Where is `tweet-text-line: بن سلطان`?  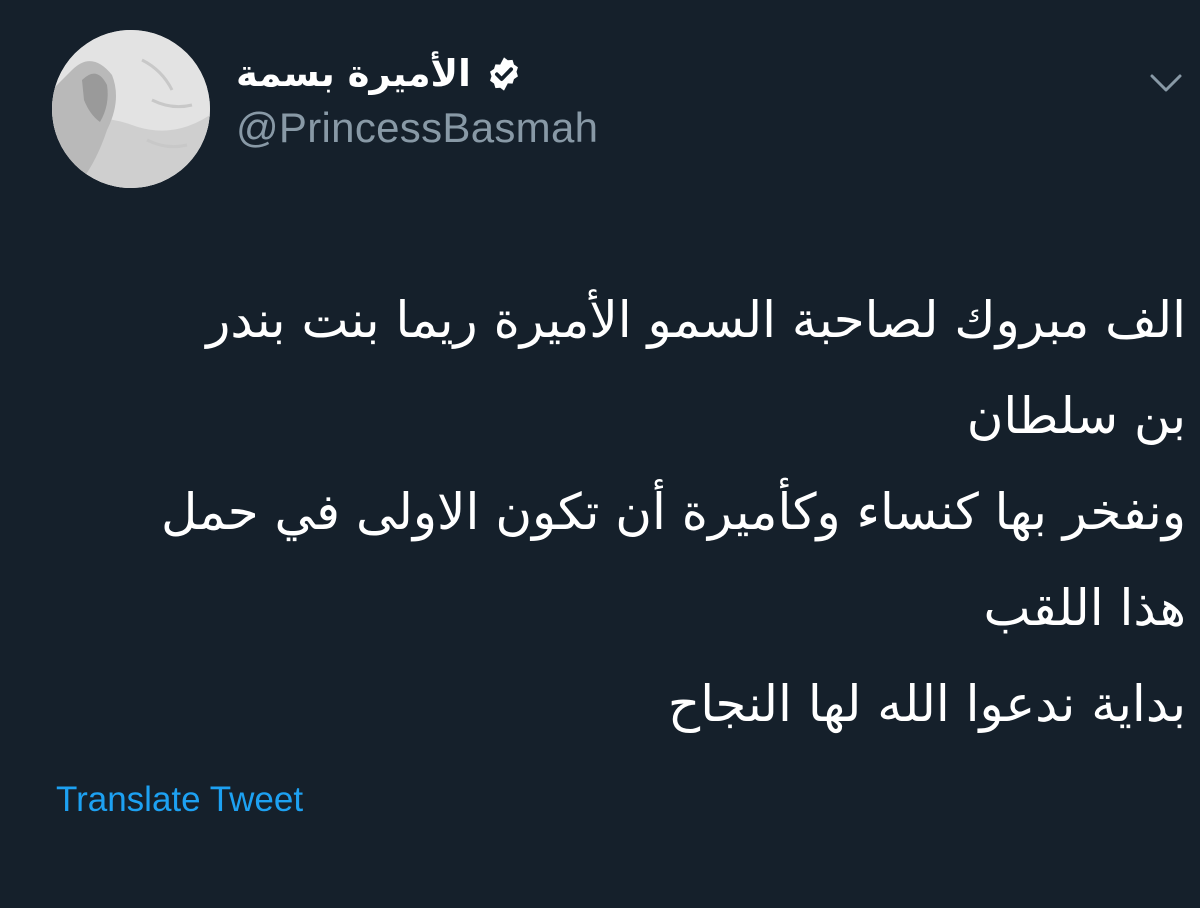 tweet-text-line: بن سلطان is located at coordinates (1076, 416).